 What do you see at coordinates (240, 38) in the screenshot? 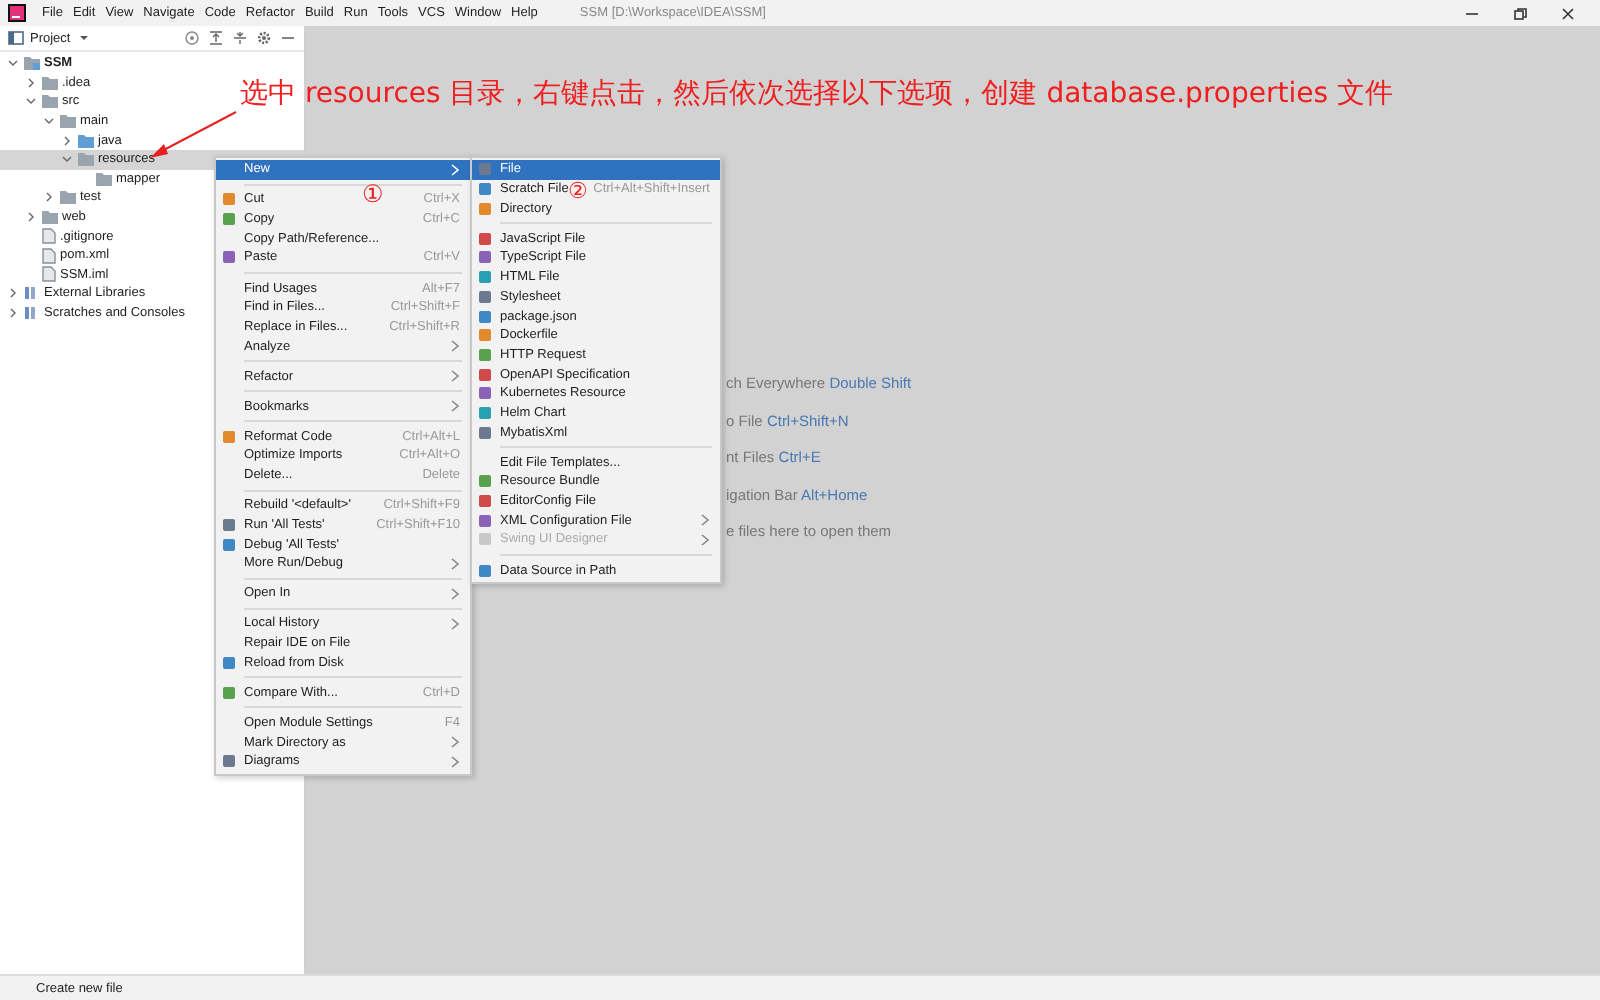
I see `collapse-all-icon` at bounding box center [240, 38].